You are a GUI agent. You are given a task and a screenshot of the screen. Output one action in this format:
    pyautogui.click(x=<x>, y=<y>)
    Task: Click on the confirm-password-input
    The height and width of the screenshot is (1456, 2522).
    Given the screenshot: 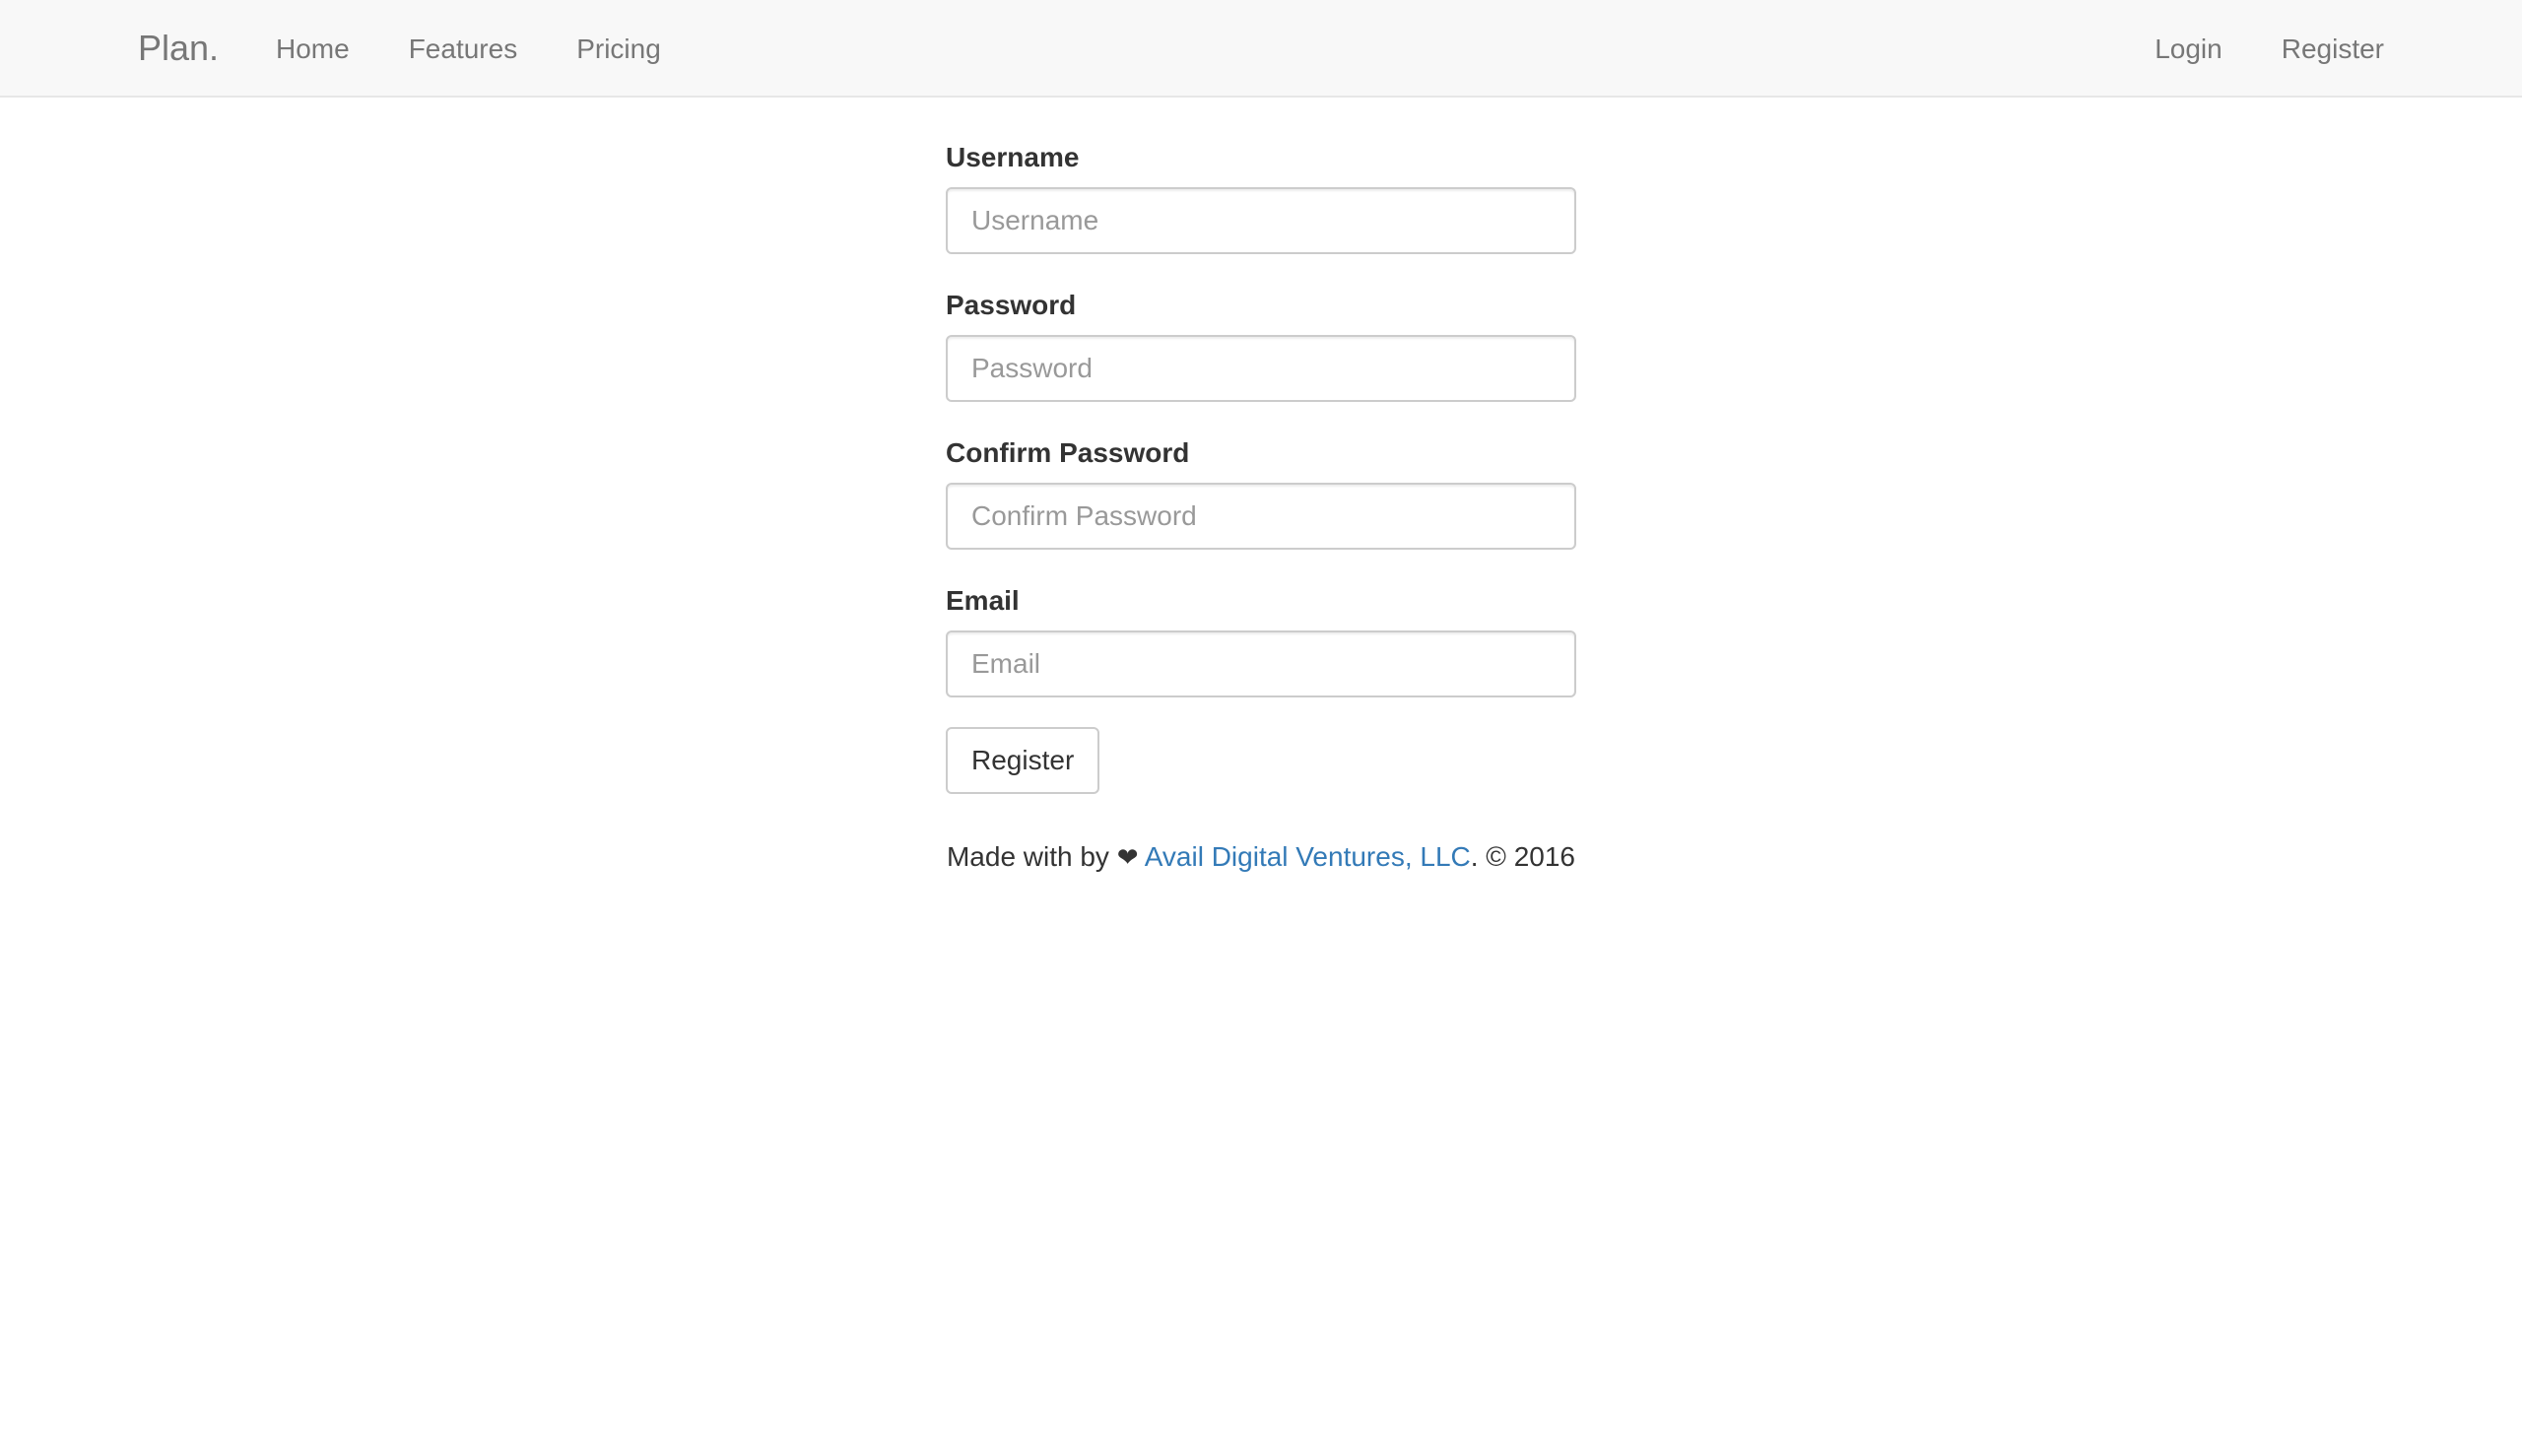 What is the action you would take?
    pyautogui.click(x=1261, y=516)
    